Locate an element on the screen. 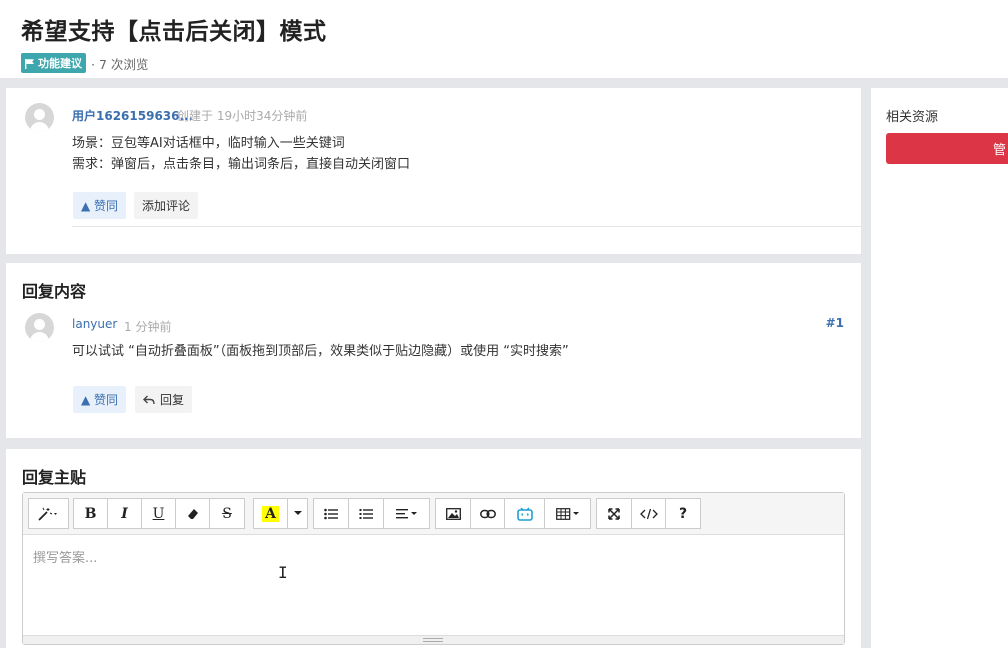 The width and height of the screenshot is (1008, 648). flag-icon is located at coordinates (29, 63).